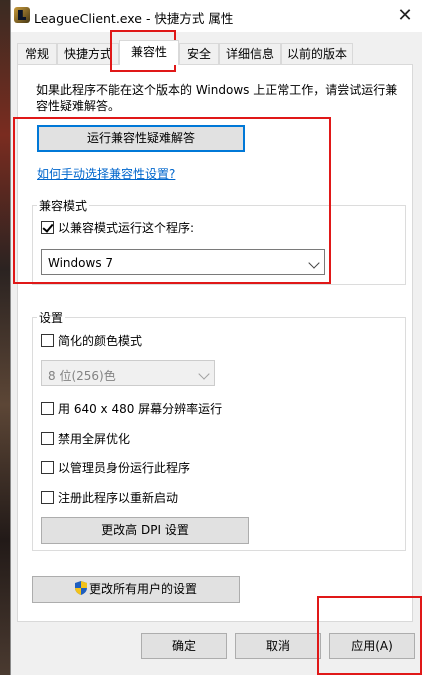 The image size is (422, 675). I want to click on tab-details: 详细信息, so click(250, 53).